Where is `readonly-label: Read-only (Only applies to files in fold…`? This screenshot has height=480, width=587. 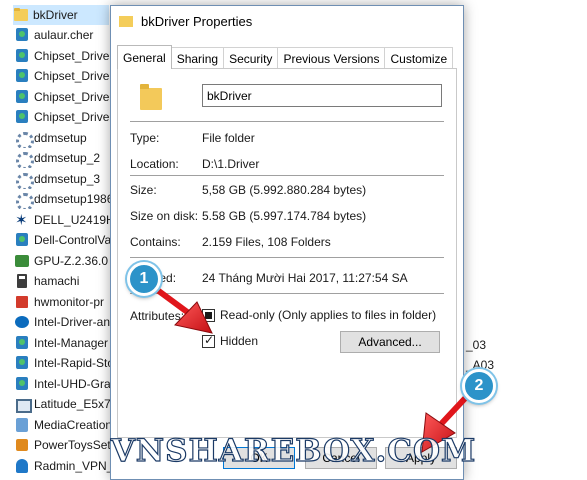
readonly-label: Read-only (Only applies to files in fold… is located at coordinates (328, 315).